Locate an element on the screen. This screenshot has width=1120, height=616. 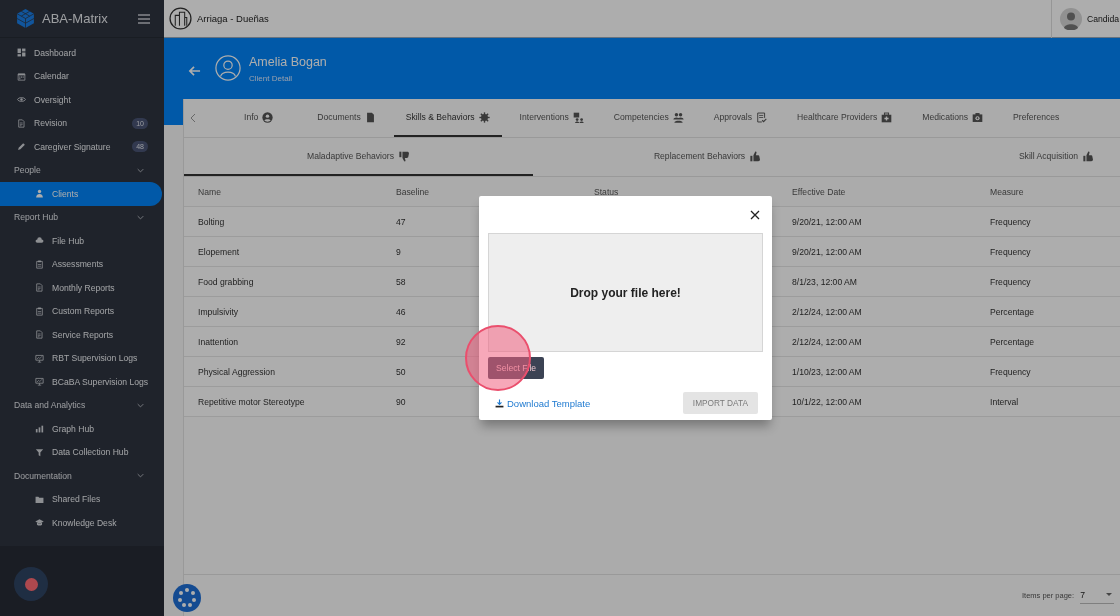
page-subtitle: Client Detail is located at coordinates (271, 78).